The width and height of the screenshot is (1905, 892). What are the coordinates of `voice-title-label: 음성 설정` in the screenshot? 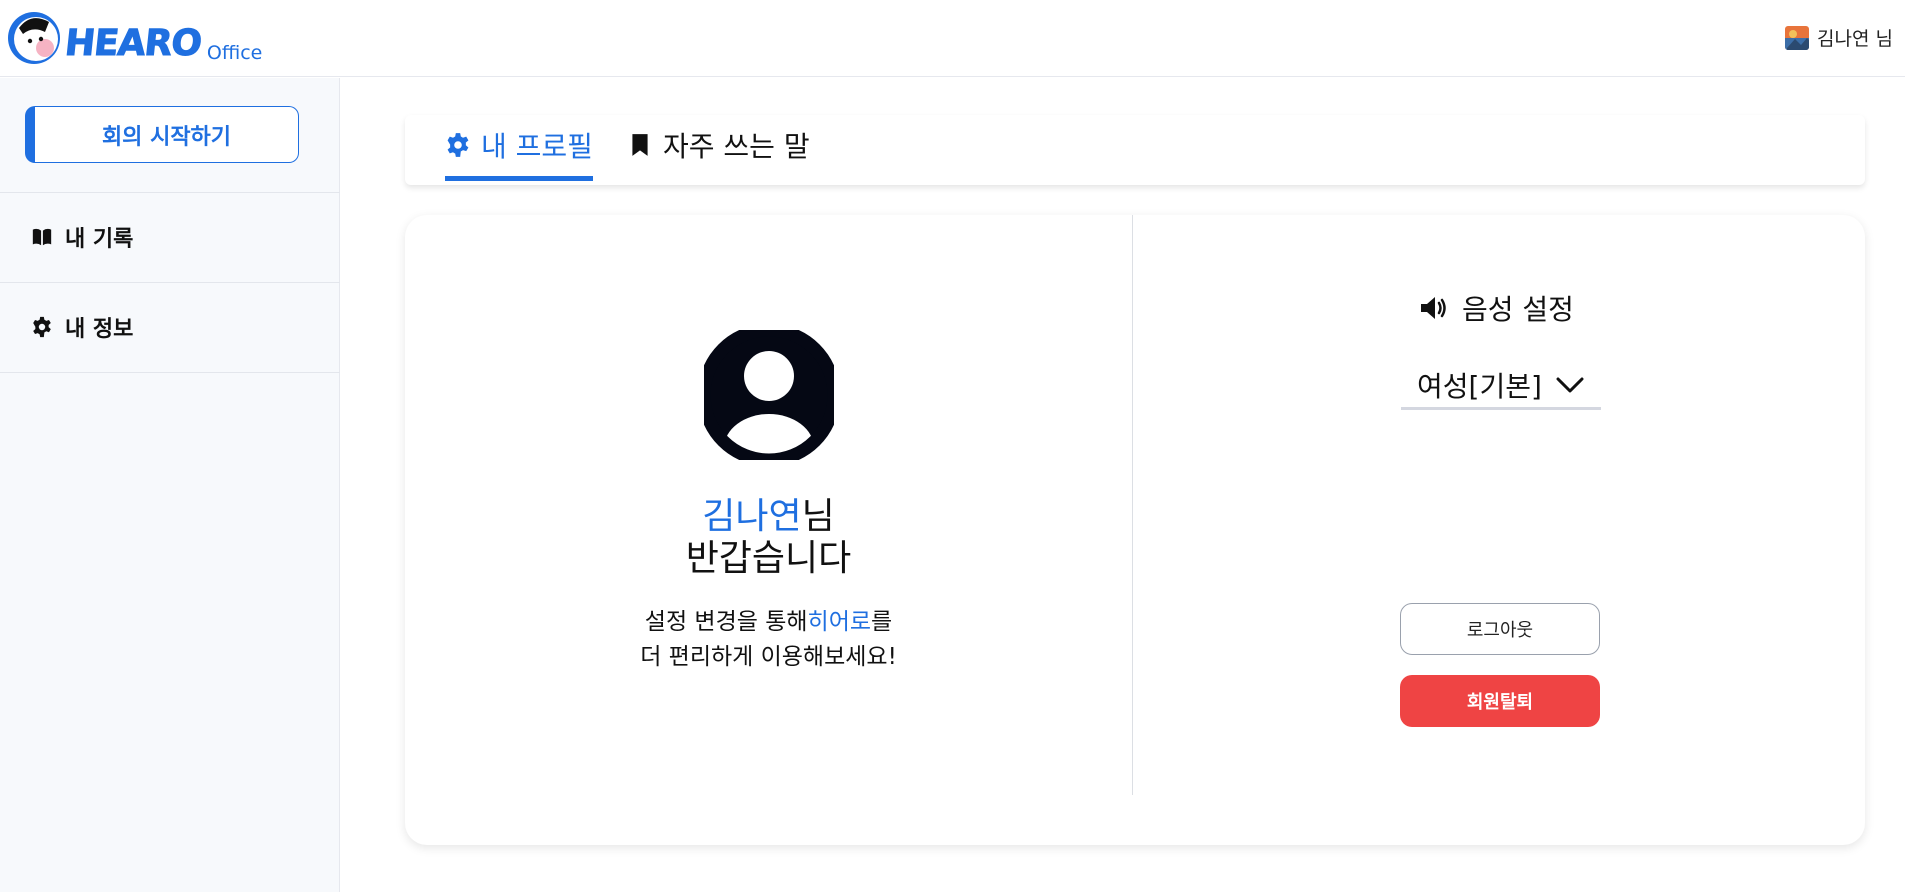 It's located at (1518, 309).